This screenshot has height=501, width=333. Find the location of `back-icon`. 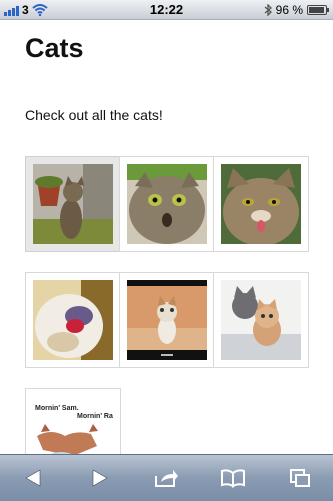

back-icon is located at coordinates (33, 478).